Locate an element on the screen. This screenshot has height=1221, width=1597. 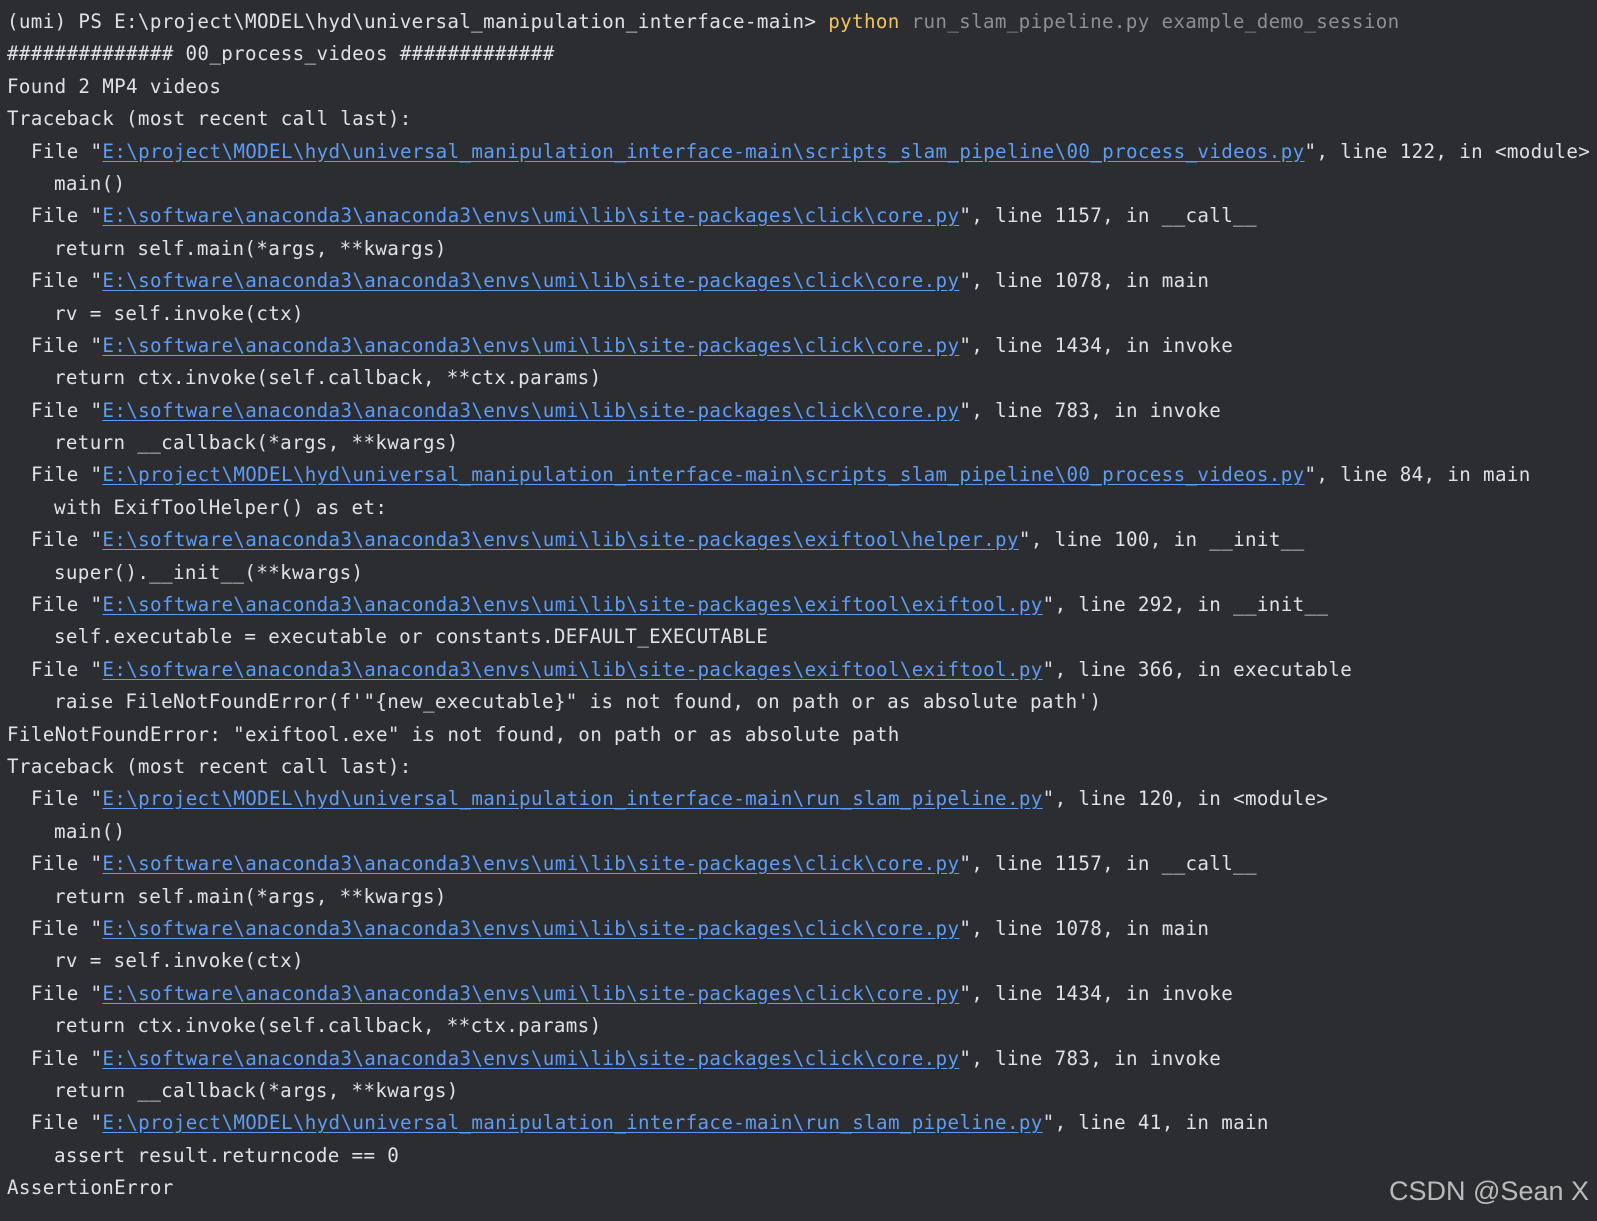
frame-location: ", line 366, in executable is located at coordinates (1197, 669).